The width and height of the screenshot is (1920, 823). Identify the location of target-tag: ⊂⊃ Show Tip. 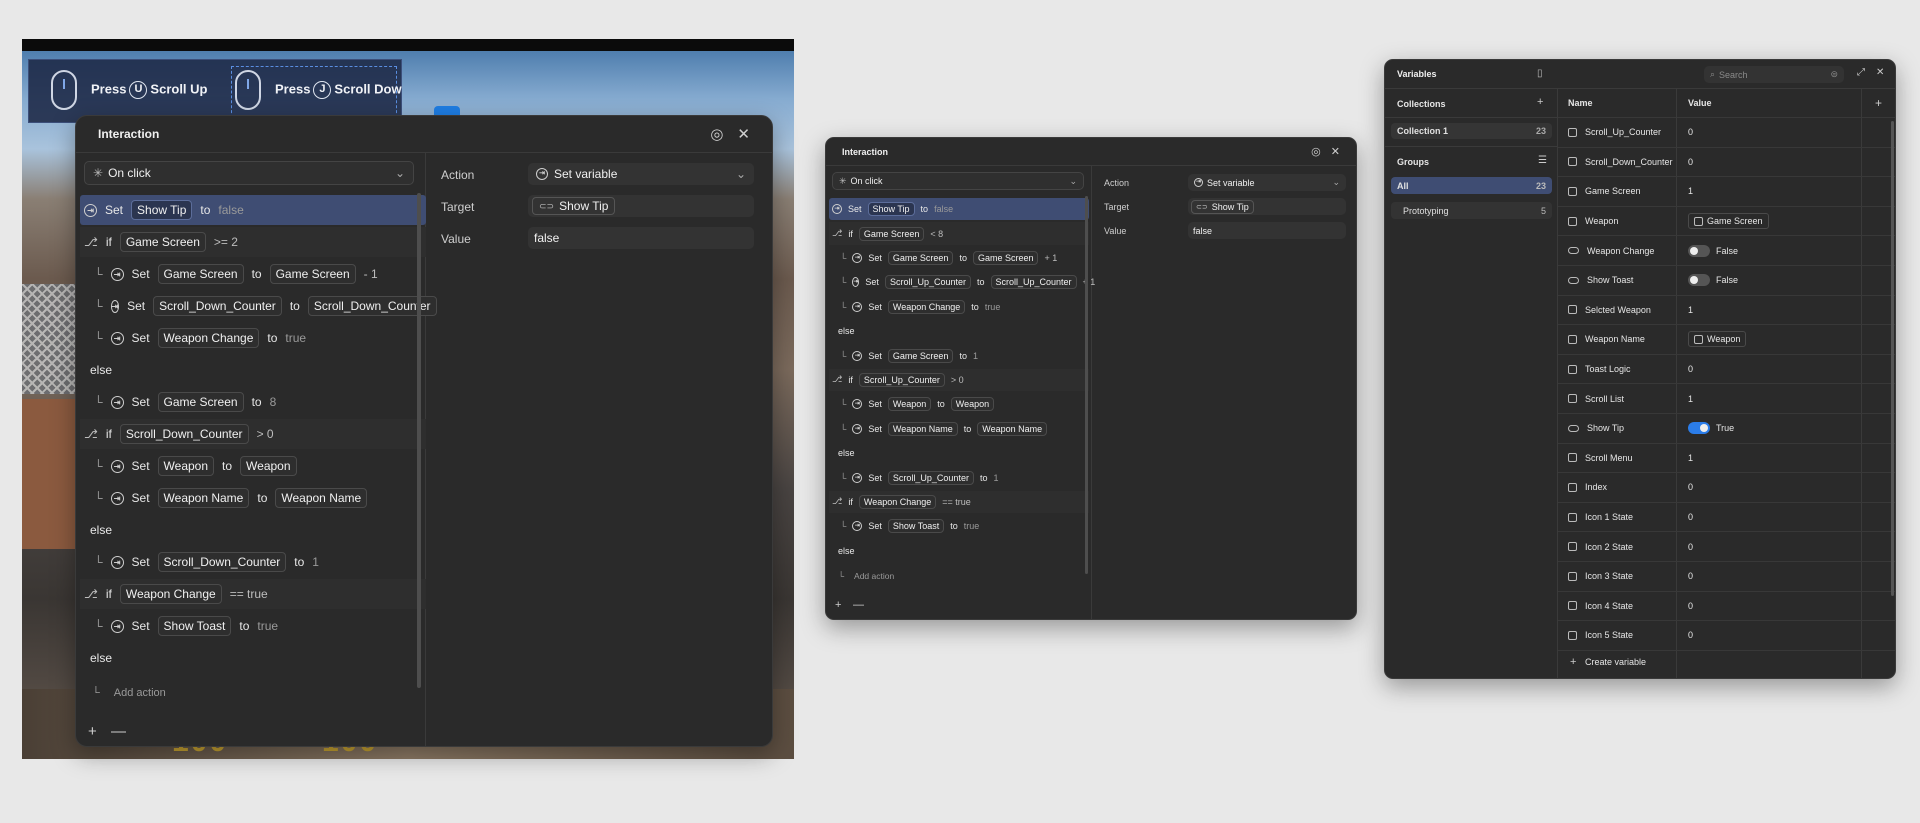
(1222, 206).